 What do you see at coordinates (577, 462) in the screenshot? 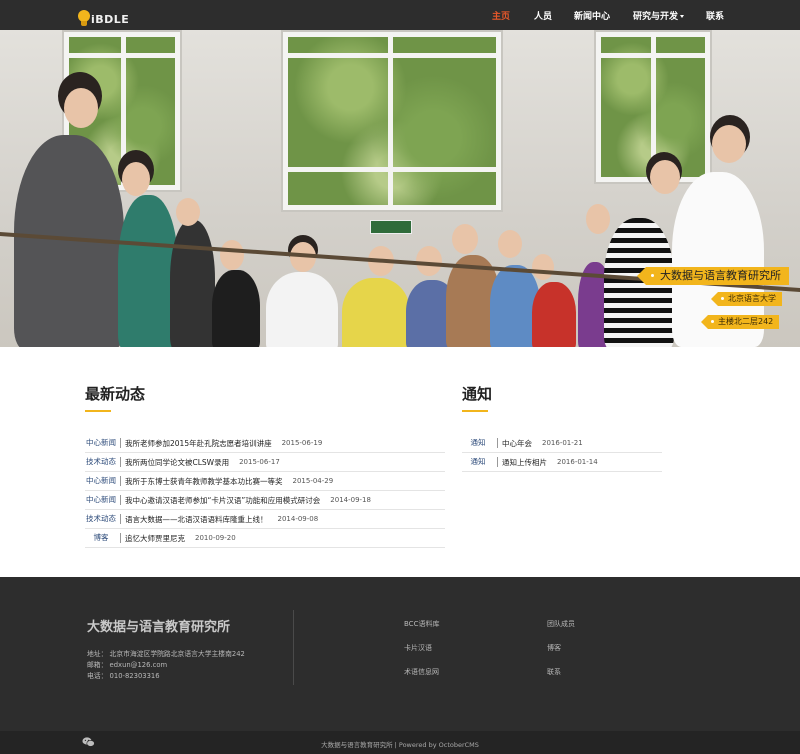
I see `notice-date: 2016-01-14` at bounding box center [577, 462].